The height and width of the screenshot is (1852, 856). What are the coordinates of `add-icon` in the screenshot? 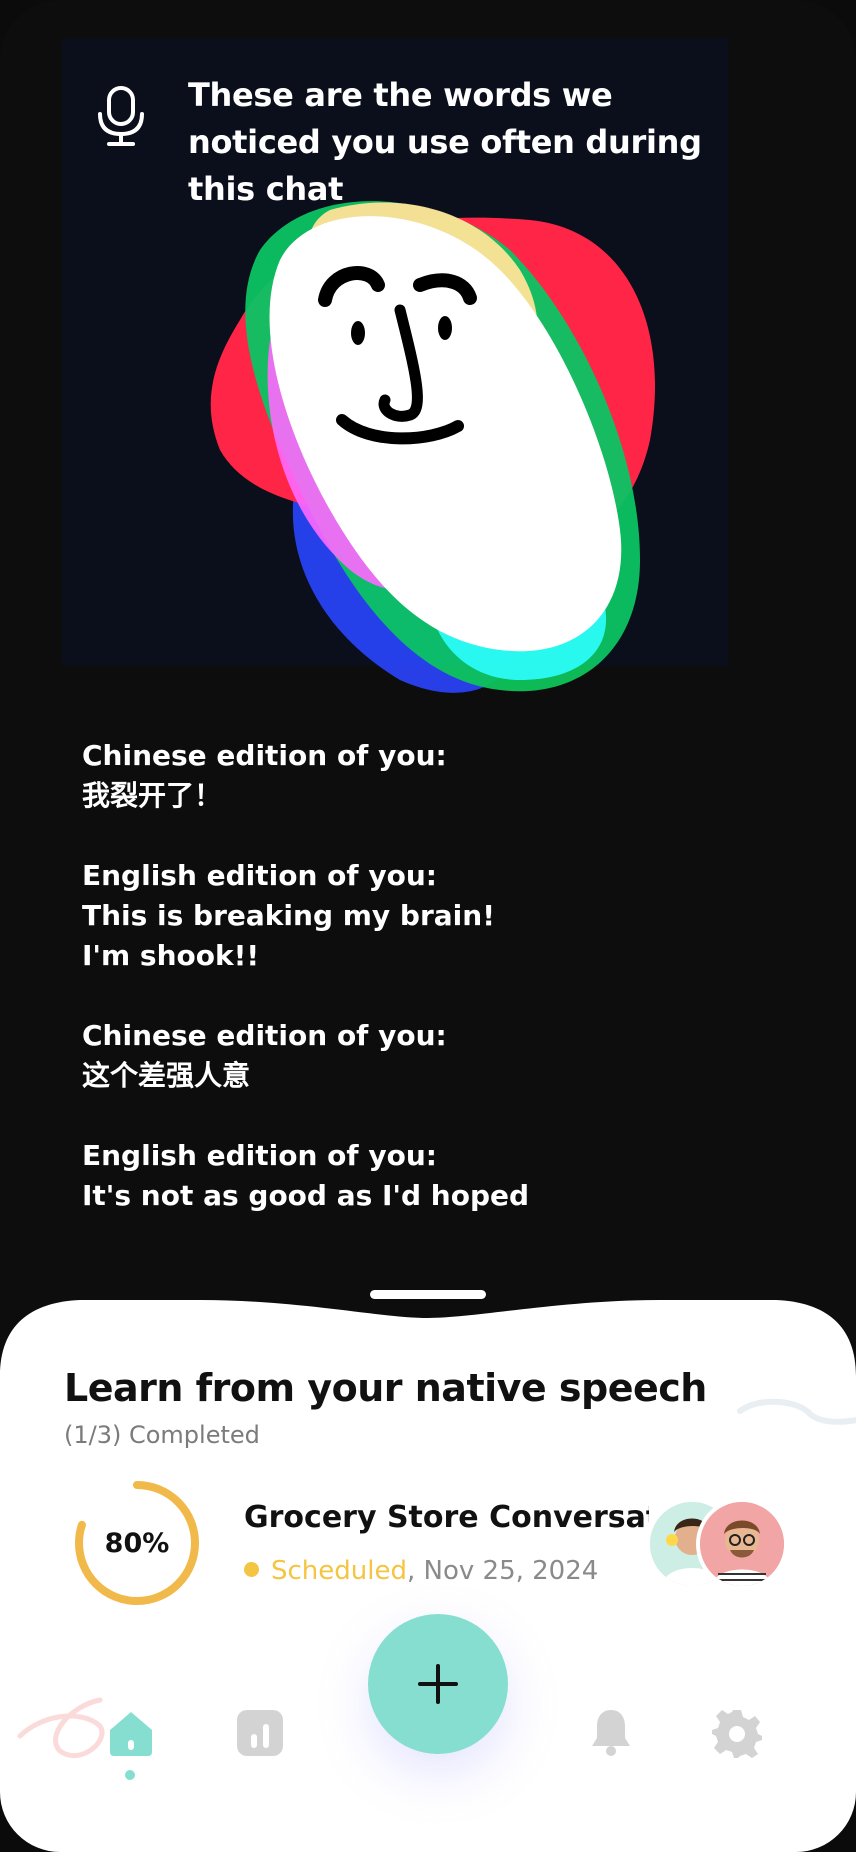 It's located at (438, 1684).